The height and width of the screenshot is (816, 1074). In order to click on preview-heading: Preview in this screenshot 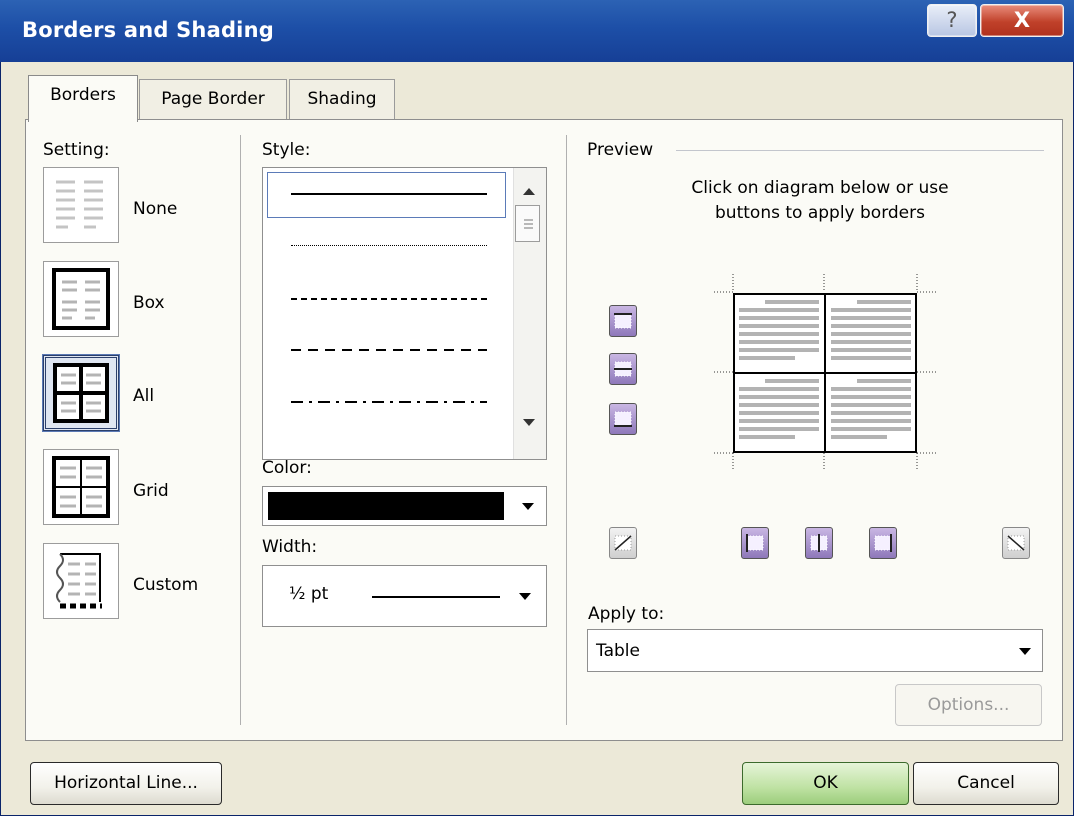, I will do `click(620, 150)`.